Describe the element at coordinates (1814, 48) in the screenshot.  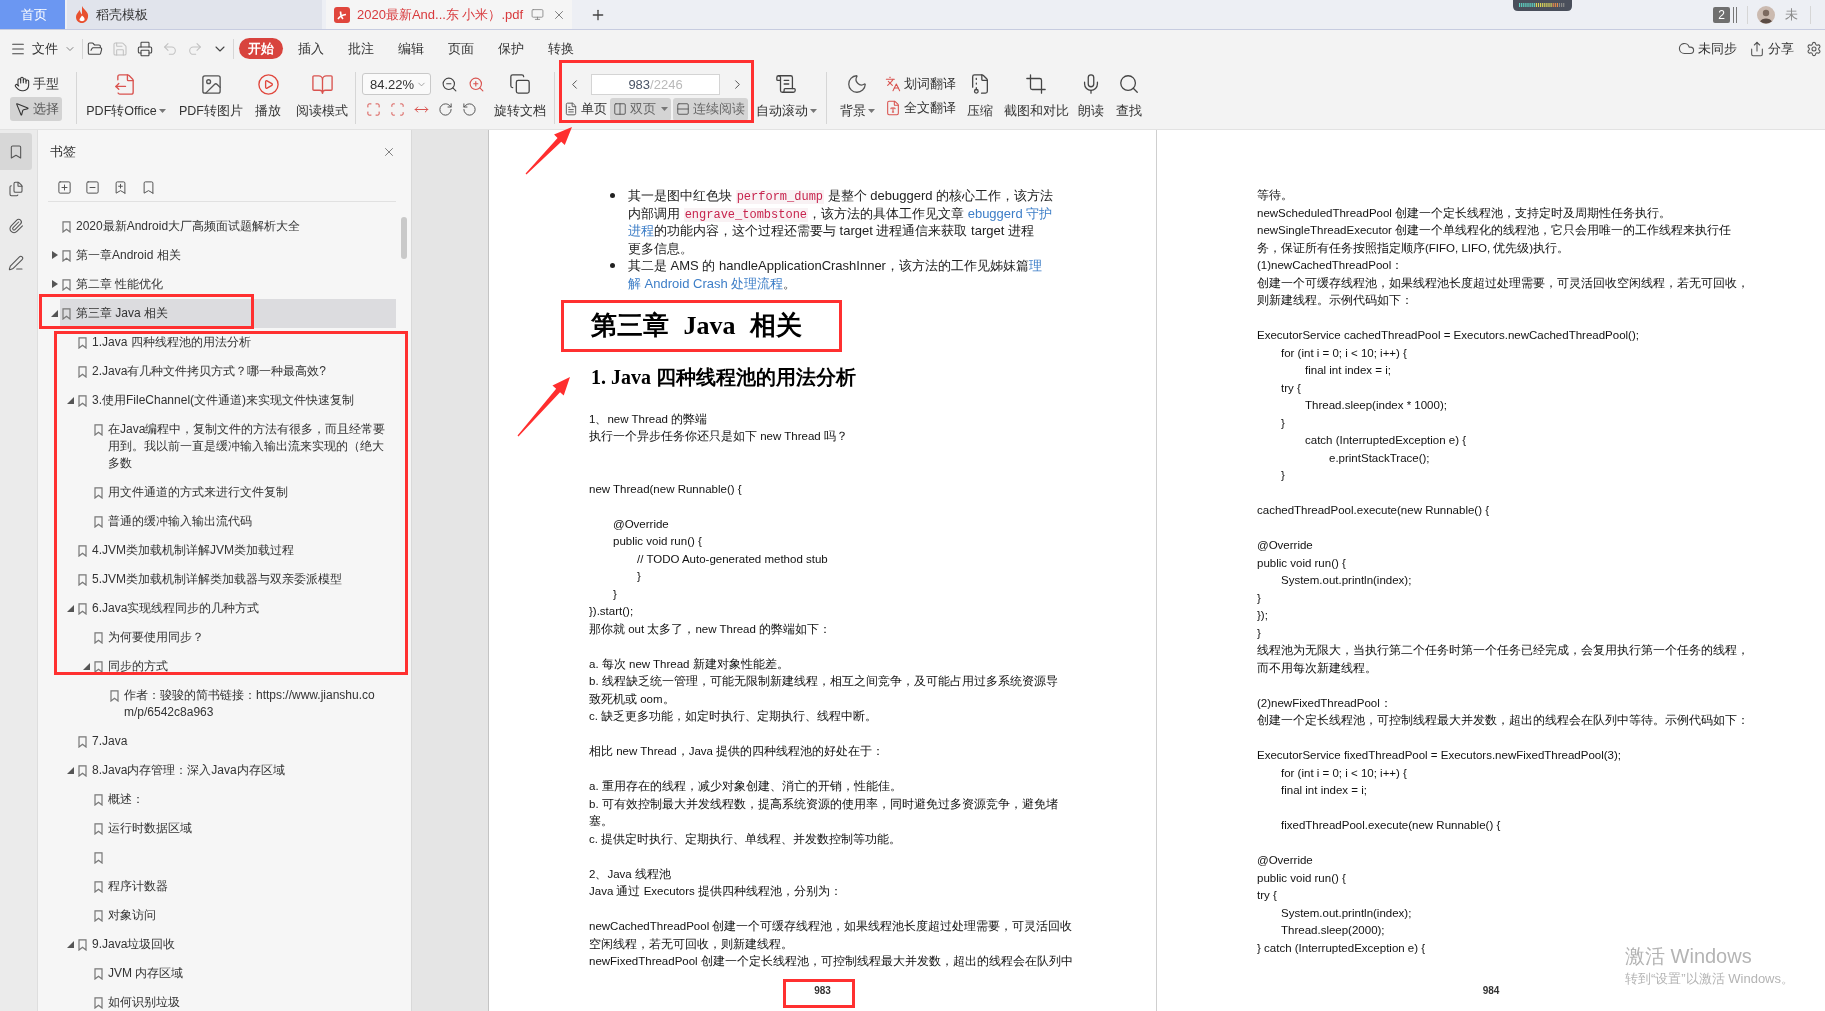
I see `settings-icon` at that location.